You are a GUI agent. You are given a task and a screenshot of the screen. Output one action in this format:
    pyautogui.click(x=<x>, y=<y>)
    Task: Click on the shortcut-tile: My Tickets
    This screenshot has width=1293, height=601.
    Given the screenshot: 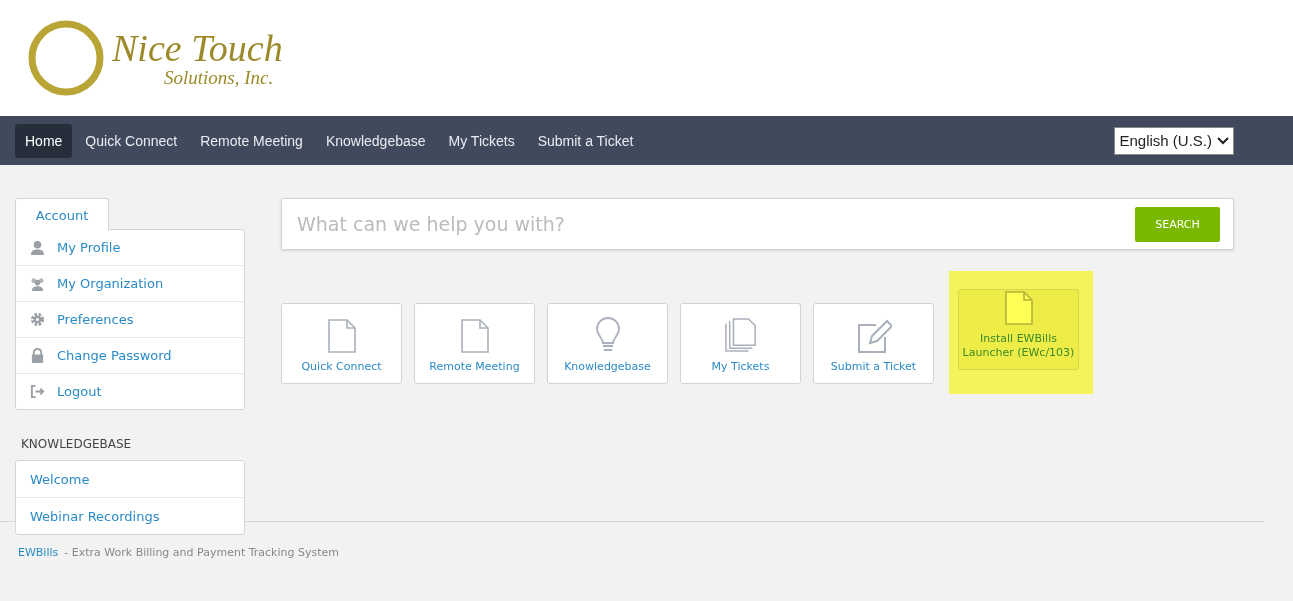 What is the action you would take?
    pyautogui.click(x=740, y=343)
    